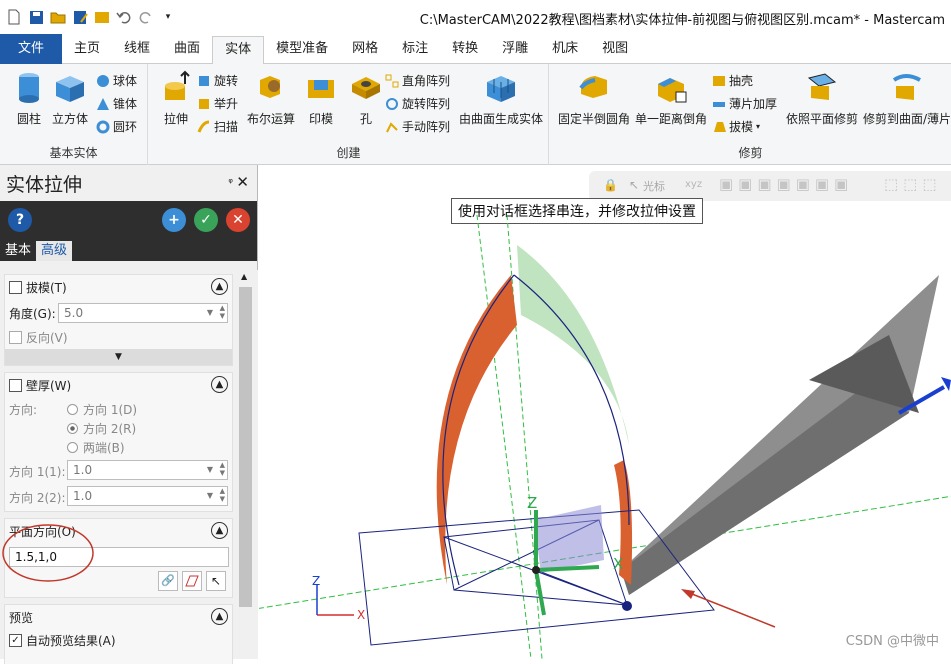 Image resolution: width=951 pixels, height=664 pixels. I want to click on scrollbar-thumb, so click(245, 447).